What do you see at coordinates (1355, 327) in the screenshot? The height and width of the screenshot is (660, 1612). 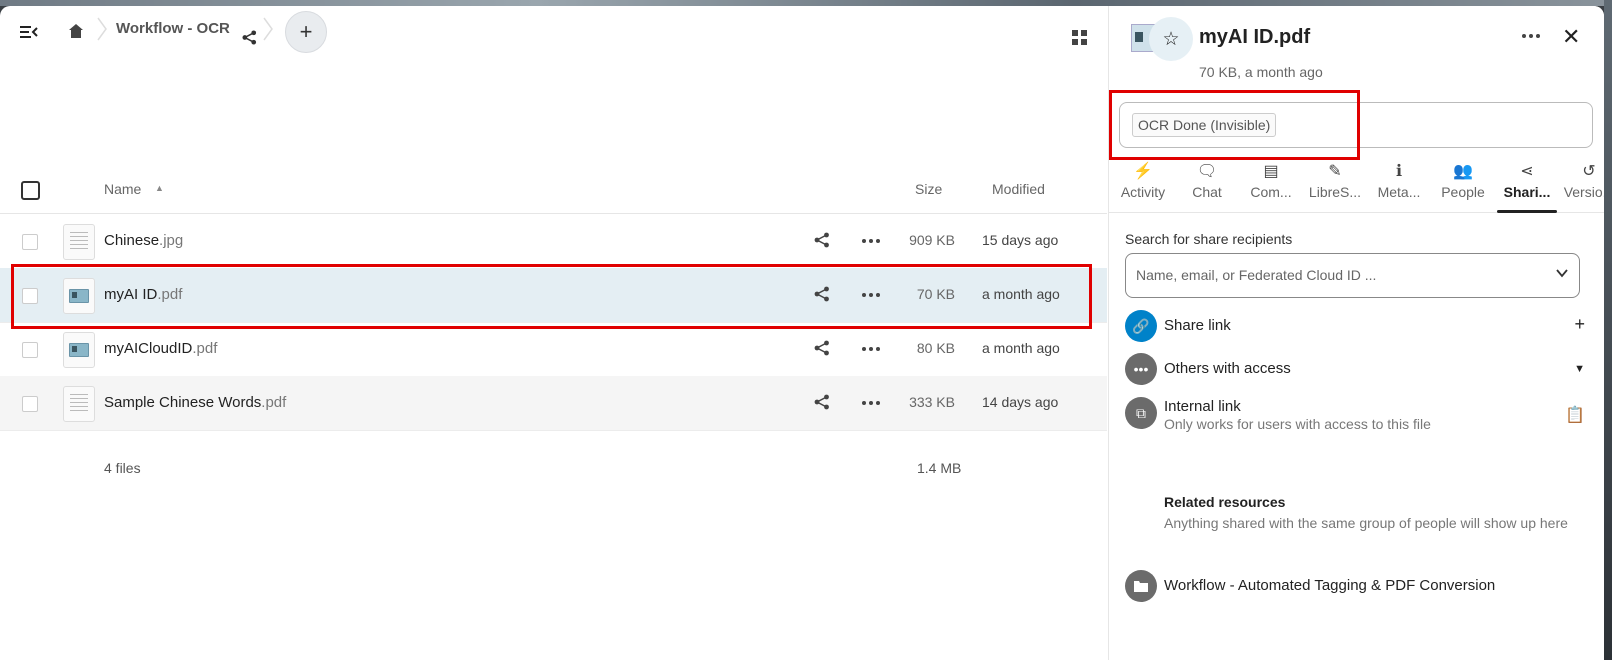 I see `share-link-item: 🔗 Share link +` at bounding box center [1355, 327].